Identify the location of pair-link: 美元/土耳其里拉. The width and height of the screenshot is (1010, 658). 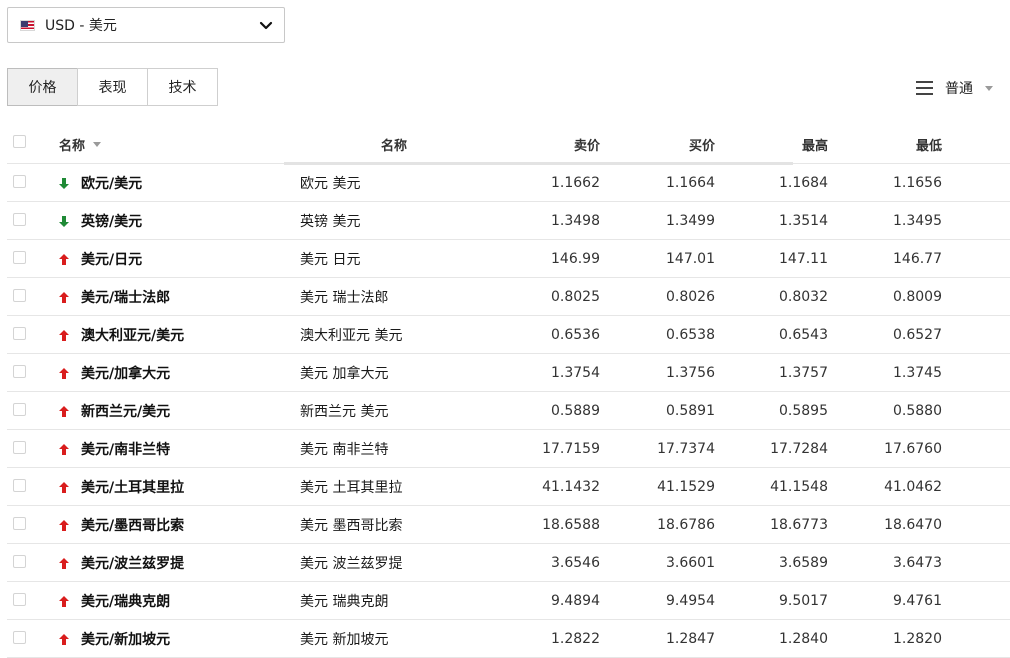
(132, 487).